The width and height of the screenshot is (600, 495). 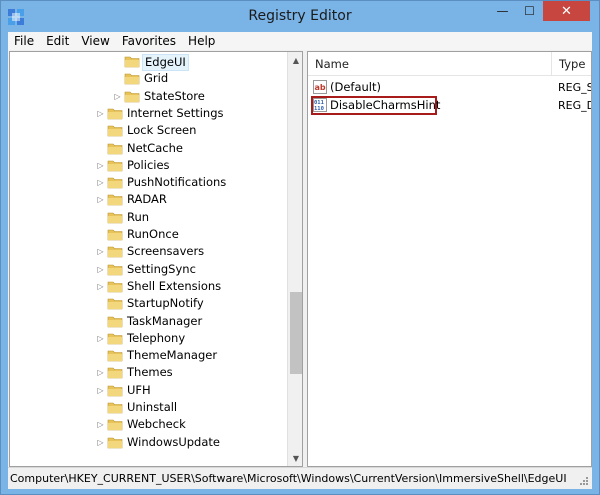 I want to click on tree-item-ufh: ▷ UFH, so click(x=148, y=390).